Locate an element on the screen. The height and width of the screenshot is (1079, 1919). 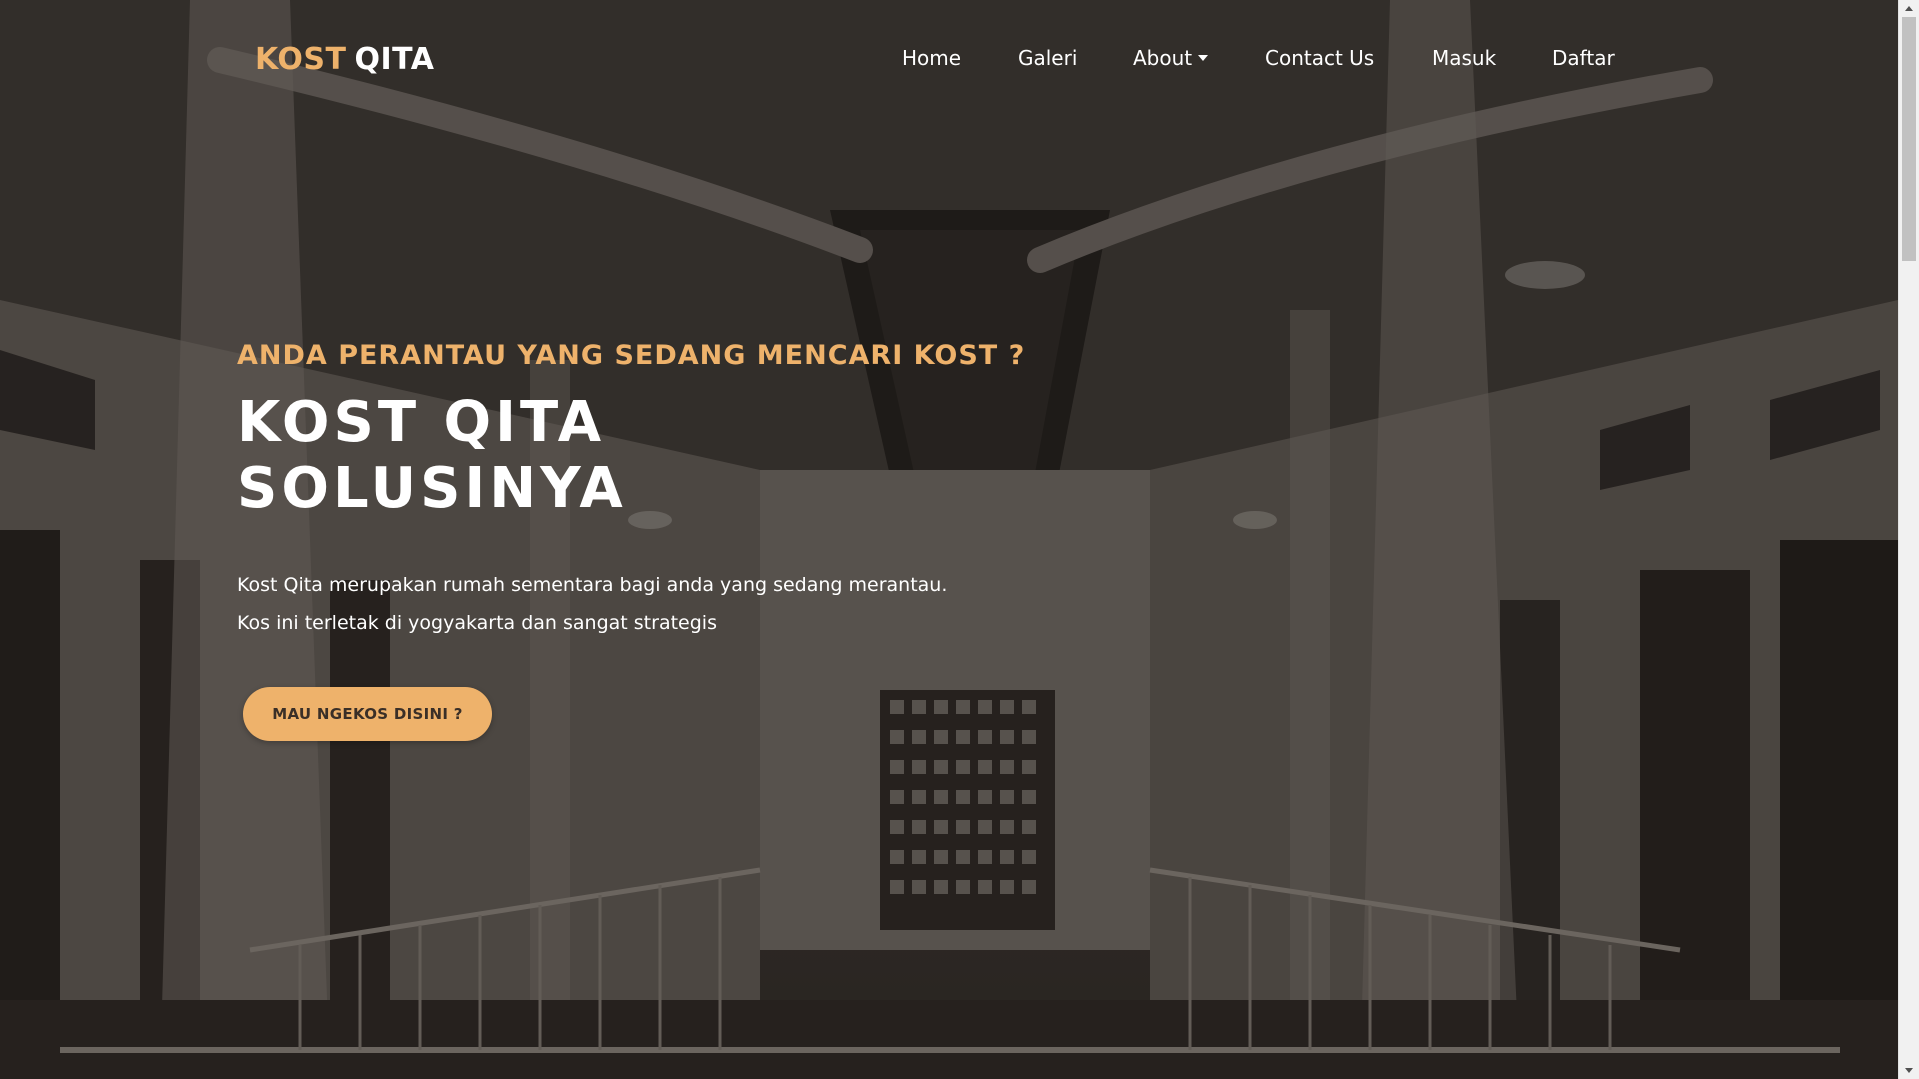
scroll-up-arrow-icon is located at coordinates (1909, 8).